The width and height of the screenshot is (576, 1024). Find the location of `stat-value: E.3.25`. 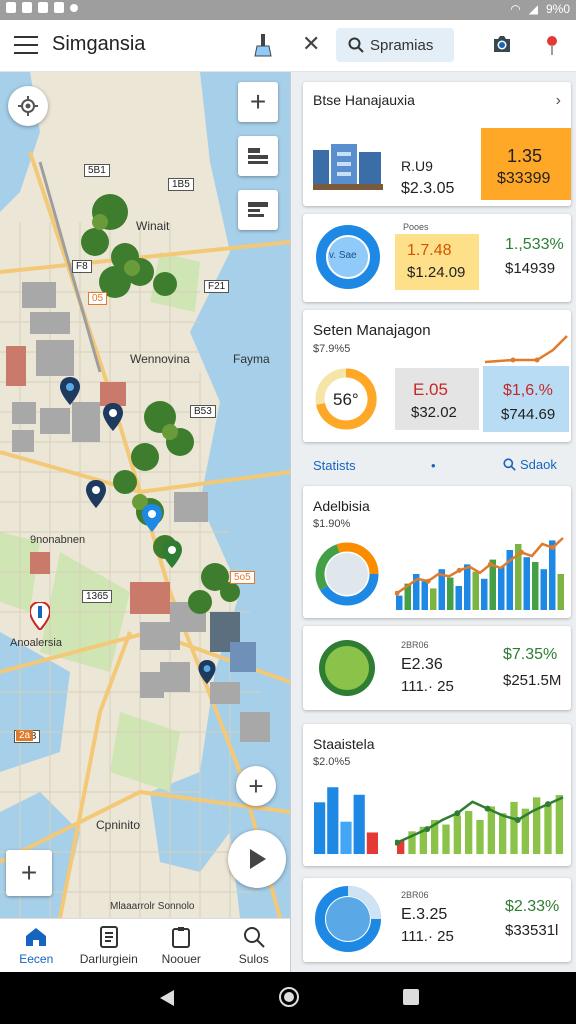

stat-value: E.3.25 is located at coordinates (424, 914).